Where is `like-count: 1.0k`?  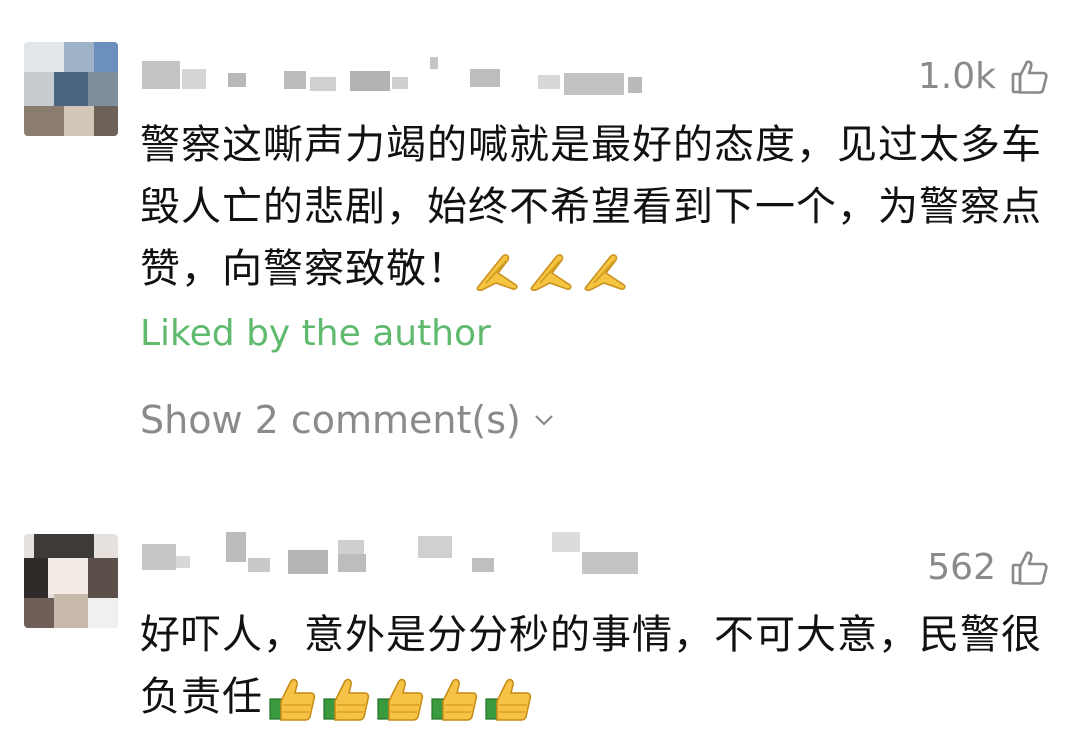 like-count: 1.0k is located at coordinates (956, 76).